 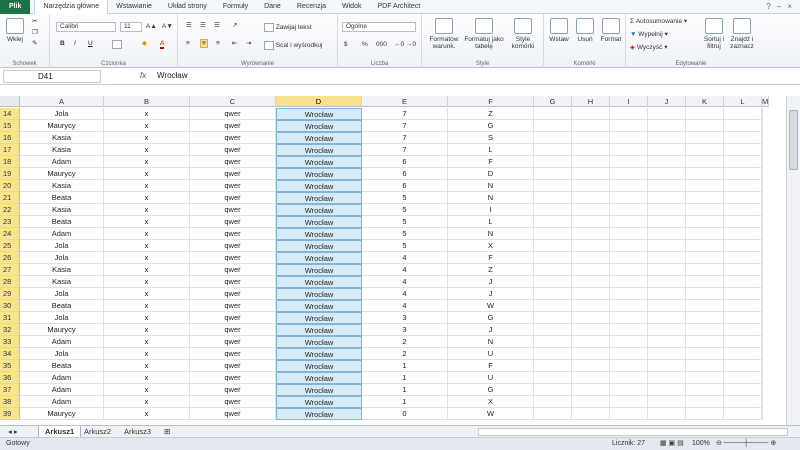 What do you see at coordinates (62, 126) in the screenshot?
I see `cell-a: Maurycy` at bounding box center [62, 126].